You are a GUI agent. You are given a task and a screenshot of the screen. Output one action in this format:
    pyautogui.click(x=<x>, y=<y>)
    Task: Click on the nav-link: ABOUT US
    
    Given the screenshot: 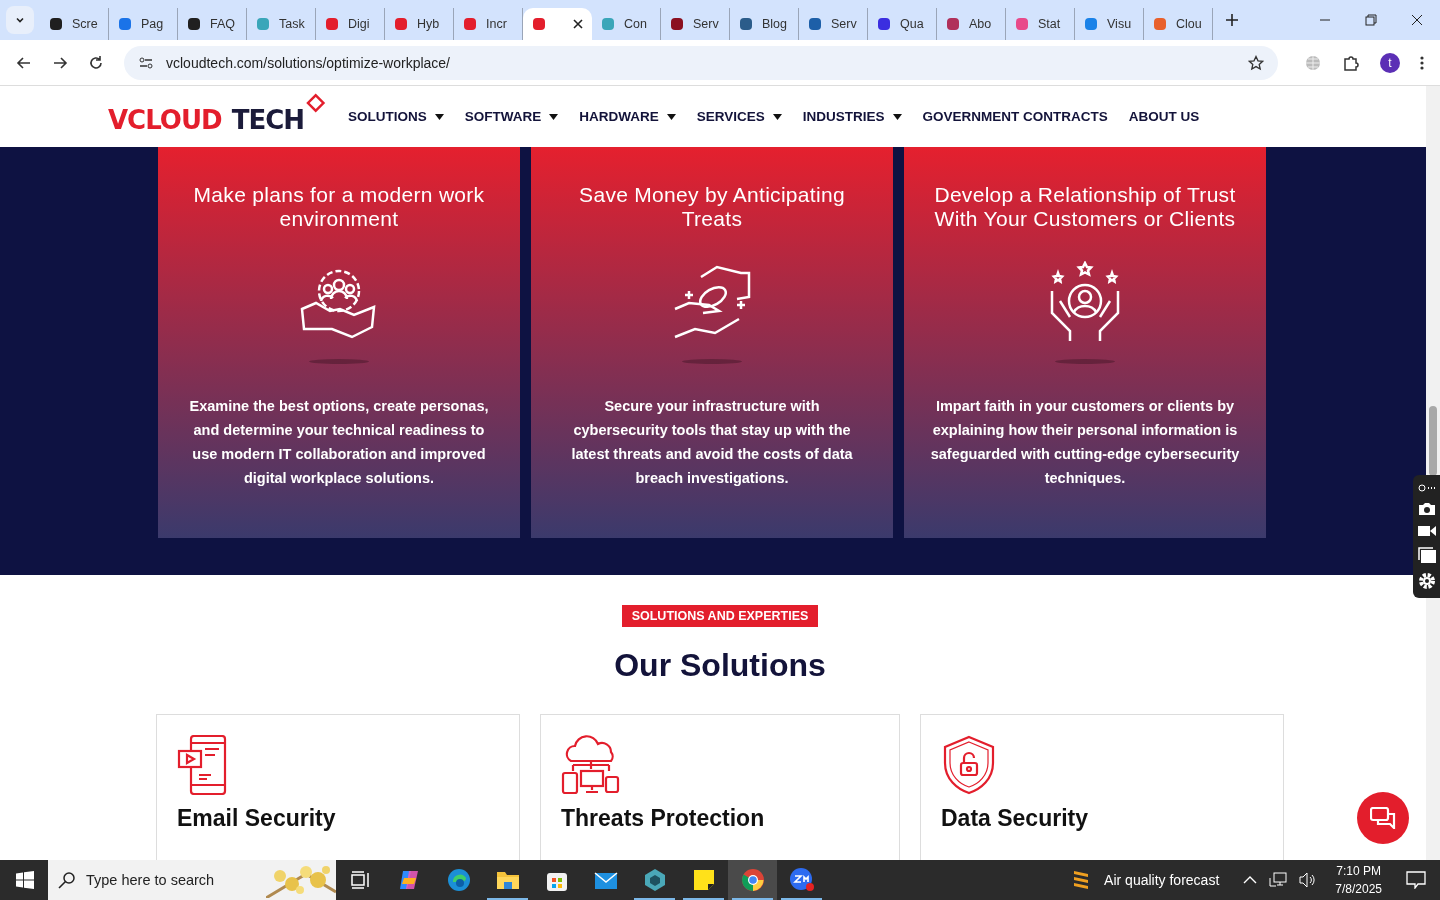 What is the action you would take?
    pyautogui.click(x=1164, y=116)
    